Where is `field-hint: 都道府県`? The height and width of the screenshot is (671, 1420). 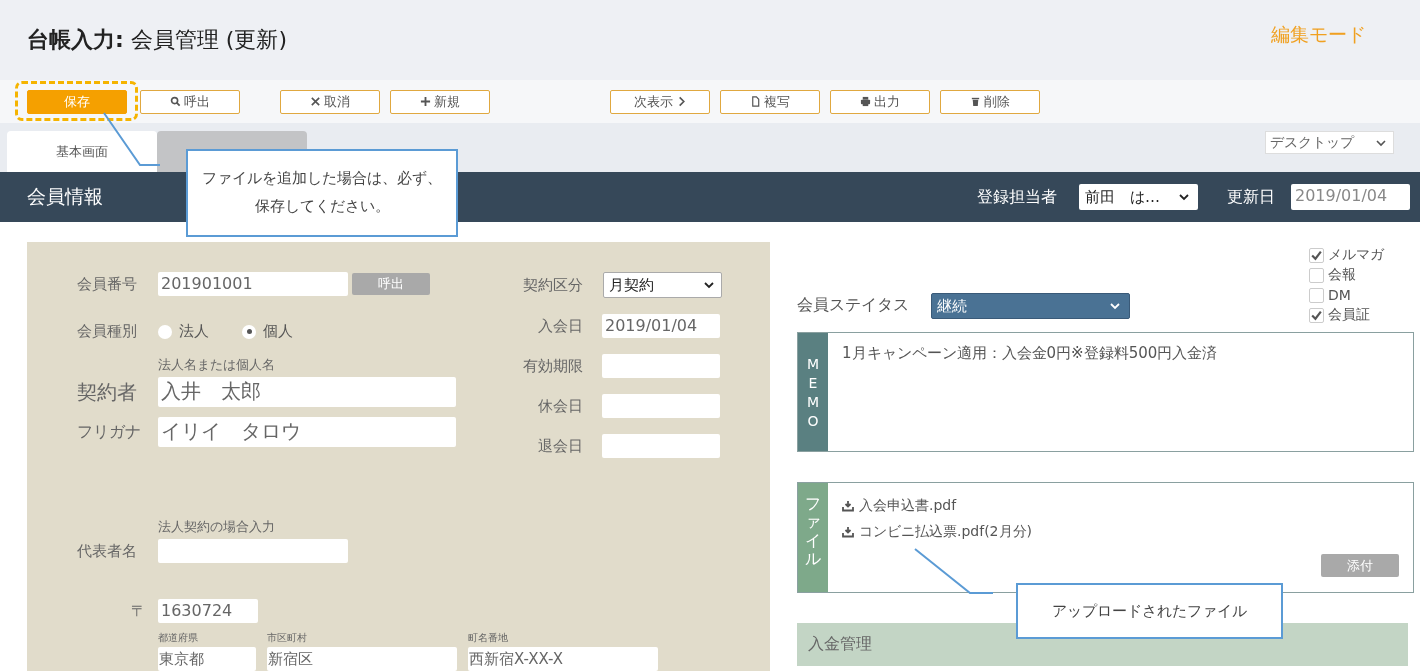 field-hint: 都道府県 is located at coordinates (178, 638).